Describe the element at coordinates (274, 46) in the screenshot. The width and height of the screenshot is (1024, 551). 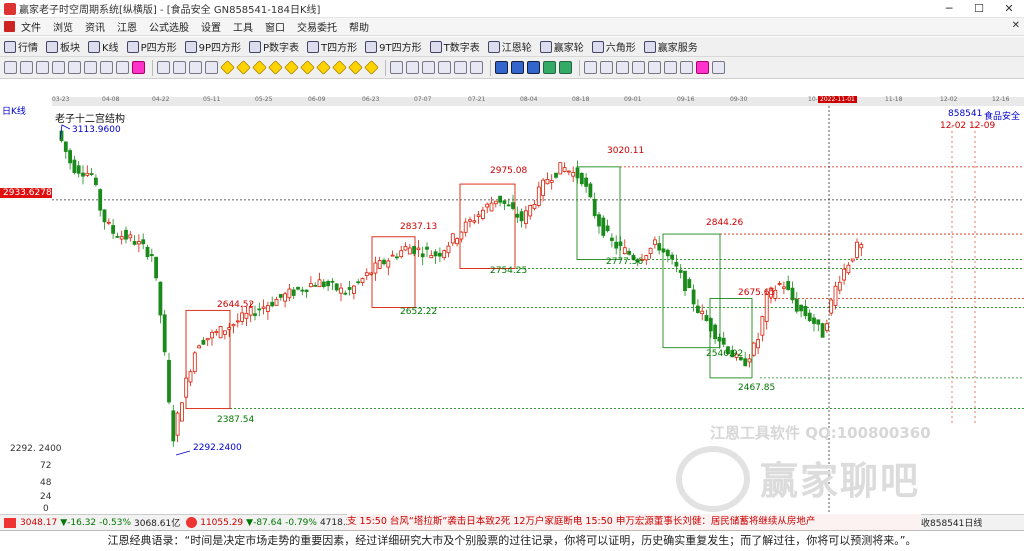
I see `tb-p-table: P数字表` at that location.